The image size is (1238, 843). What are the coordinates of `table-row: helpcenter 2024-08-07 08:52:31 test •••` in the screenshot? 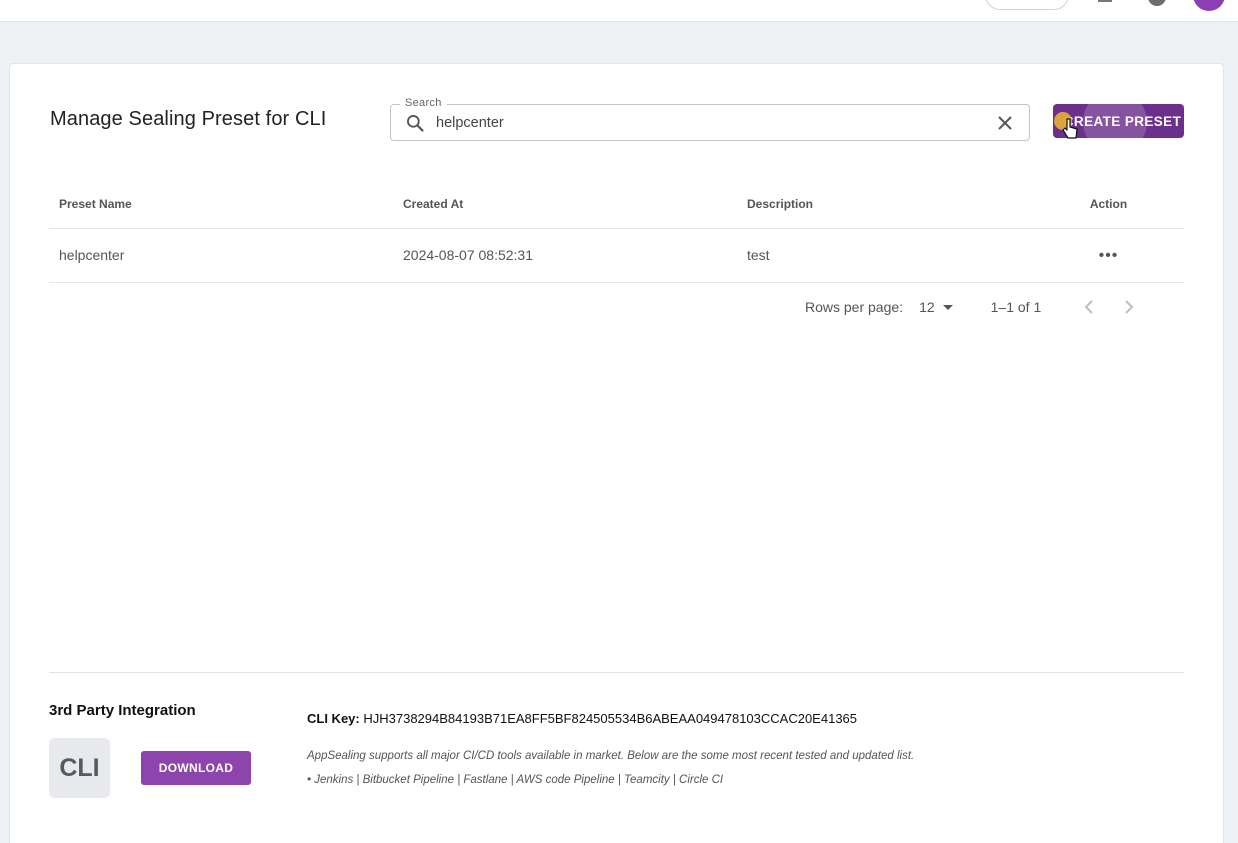 It's located at (616, 255).